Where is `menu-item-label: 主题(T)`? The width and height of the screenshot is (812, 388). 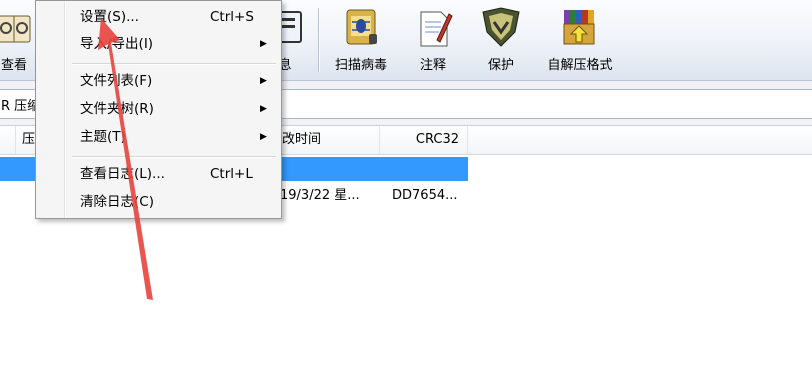 menu-item-label: 主题(T) is located at coordinates (103, 137).